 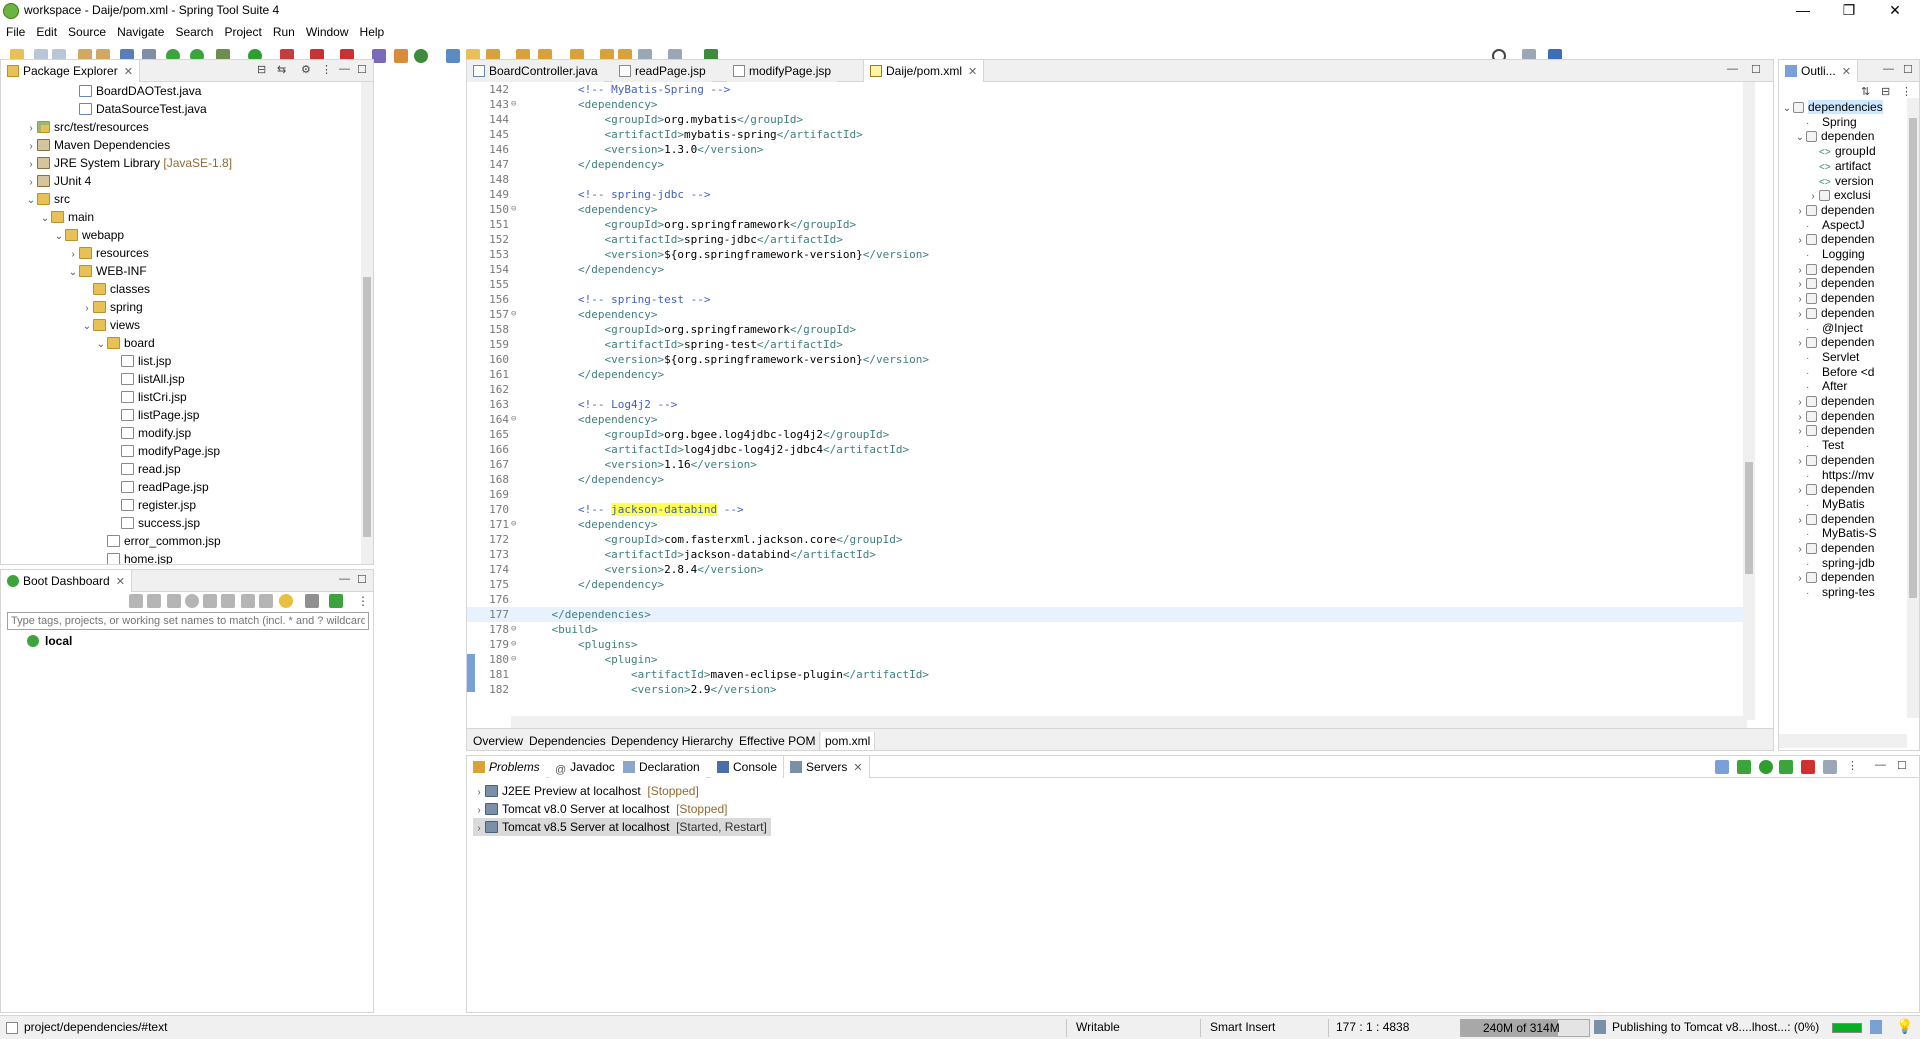 I want to click on code-line: 159 <artifactId>spring-test</artifactId>, so click(x=1105, y=344).